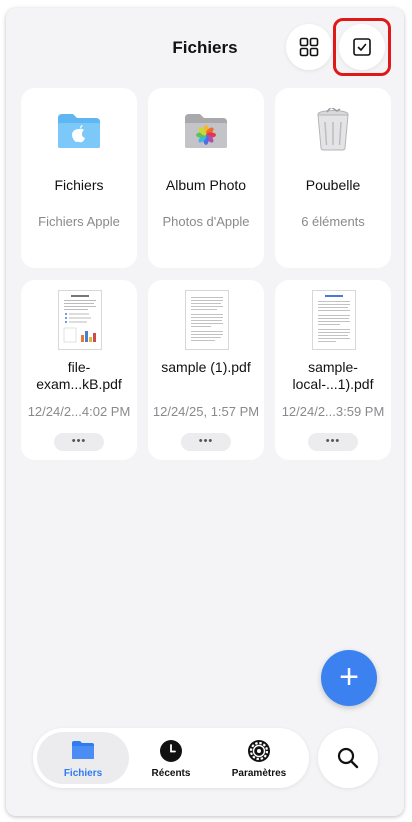 The width and height of the screenshot is (412, 822). Describe the element at coordinates (83, 773) in the screenshot. I see `tab-label: Fichiers` at that location.